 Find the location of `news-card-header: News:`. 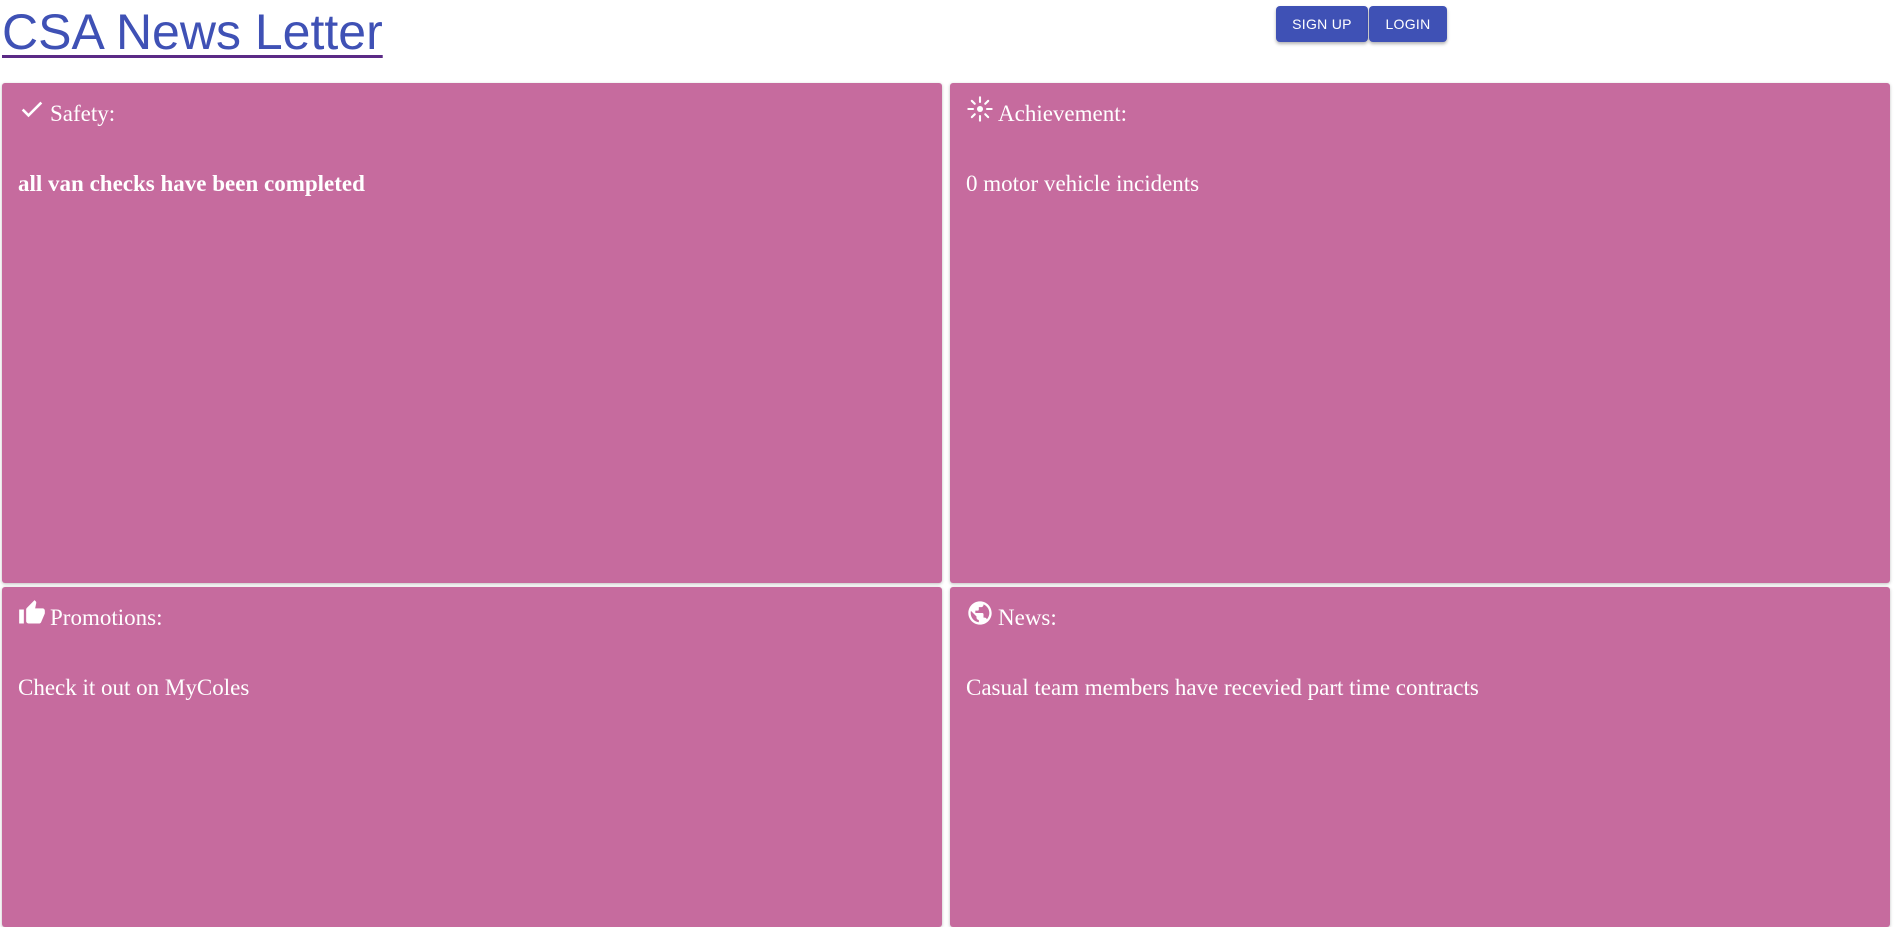

news-card-header: News: is located at coordinates (1011, 617).